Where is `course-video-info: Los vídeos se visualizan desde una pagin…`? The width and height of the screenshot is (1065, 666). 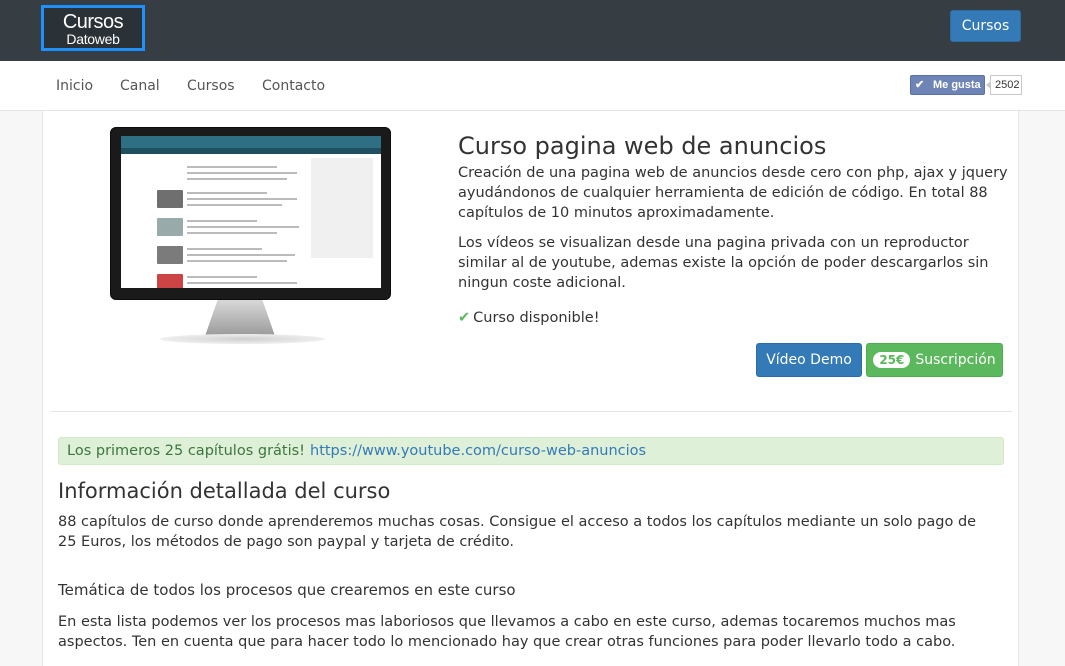 course-video-info: Los vídeos se visualizan desde una pagin… is located at coordinates (723, 263).